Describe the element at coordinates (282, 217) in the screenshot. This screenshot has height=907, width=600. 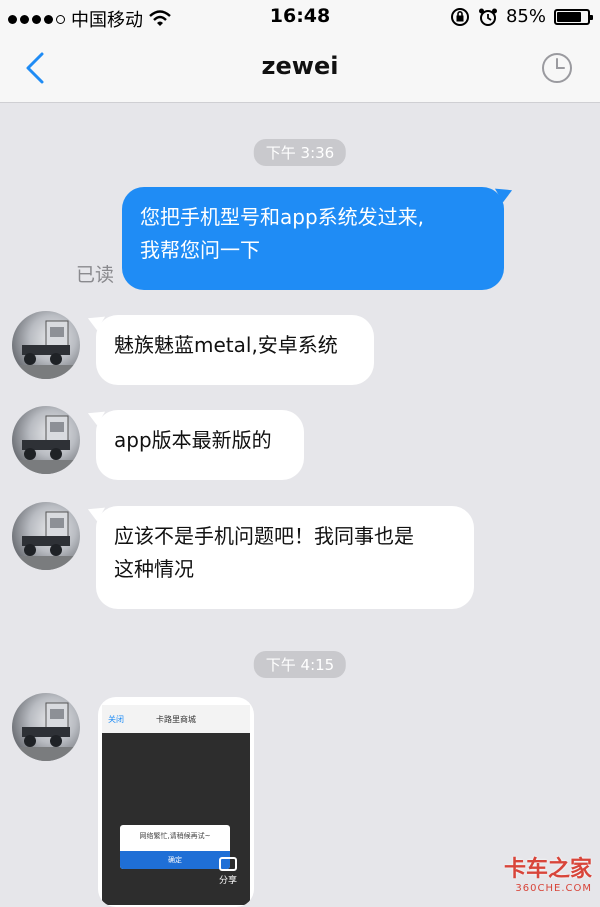
I see `message-line: 您把手机型号和app系统发过来,` at that location.